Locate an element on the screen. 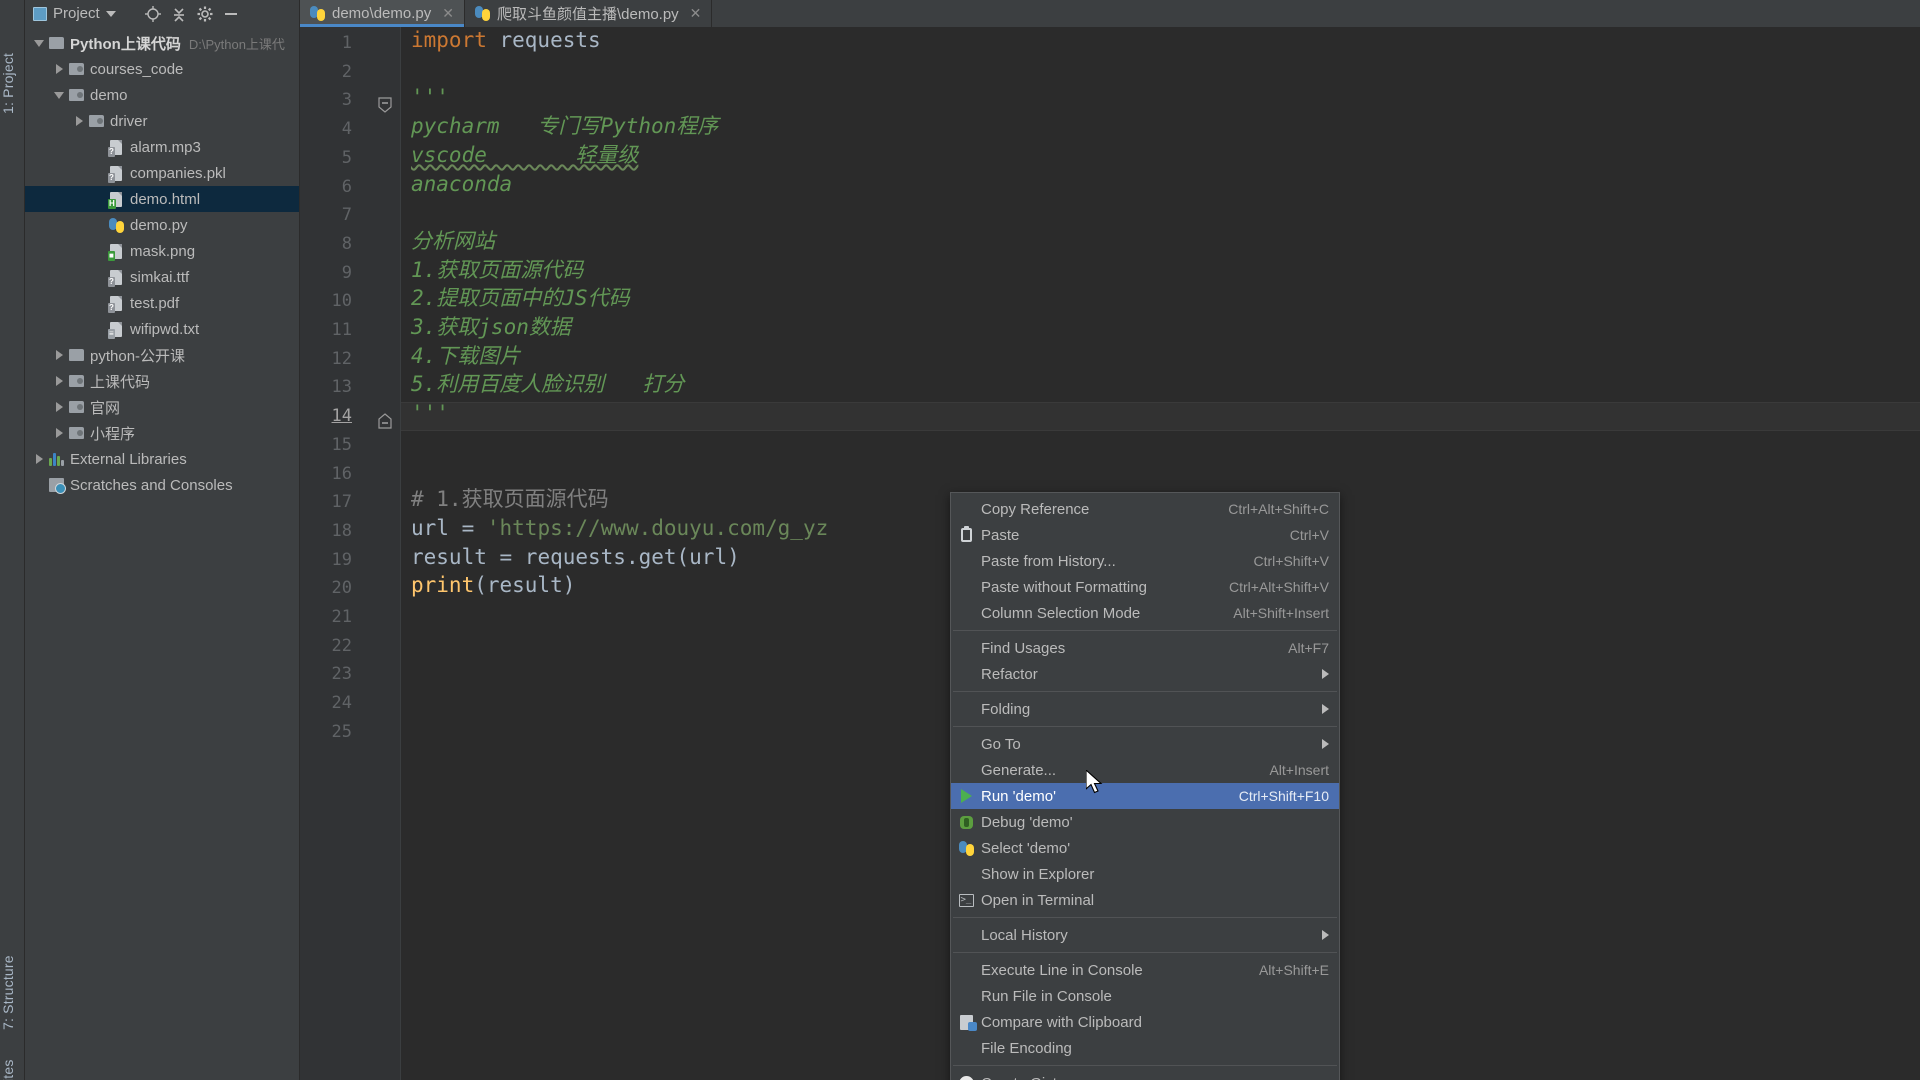  line-number: 7 is located at coordinates (332, 215).